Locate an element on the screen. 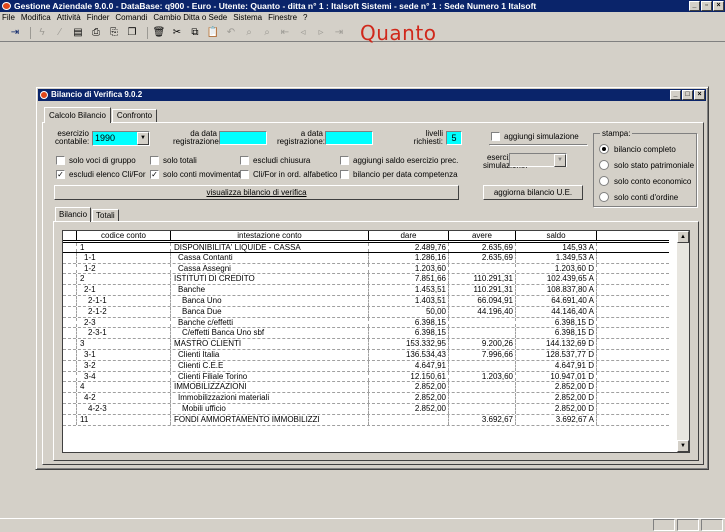 This screenshot has width=725, height=532. da-data-input is located at coordinates (243, 138).